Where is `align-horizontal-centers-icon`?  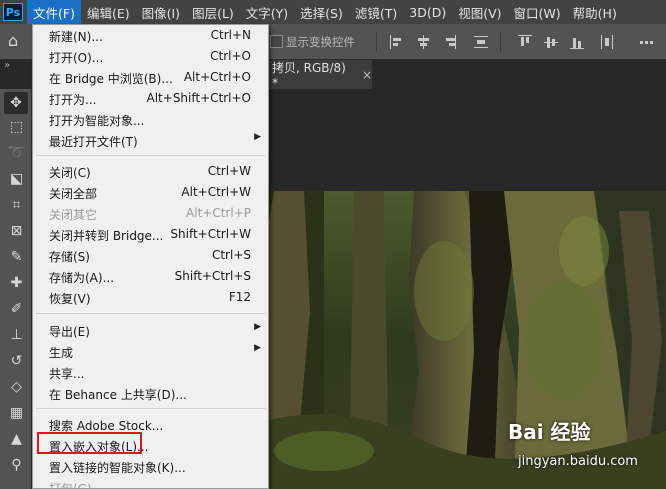
align-horizontal-centers-icon is located at coordinates (423, 42).